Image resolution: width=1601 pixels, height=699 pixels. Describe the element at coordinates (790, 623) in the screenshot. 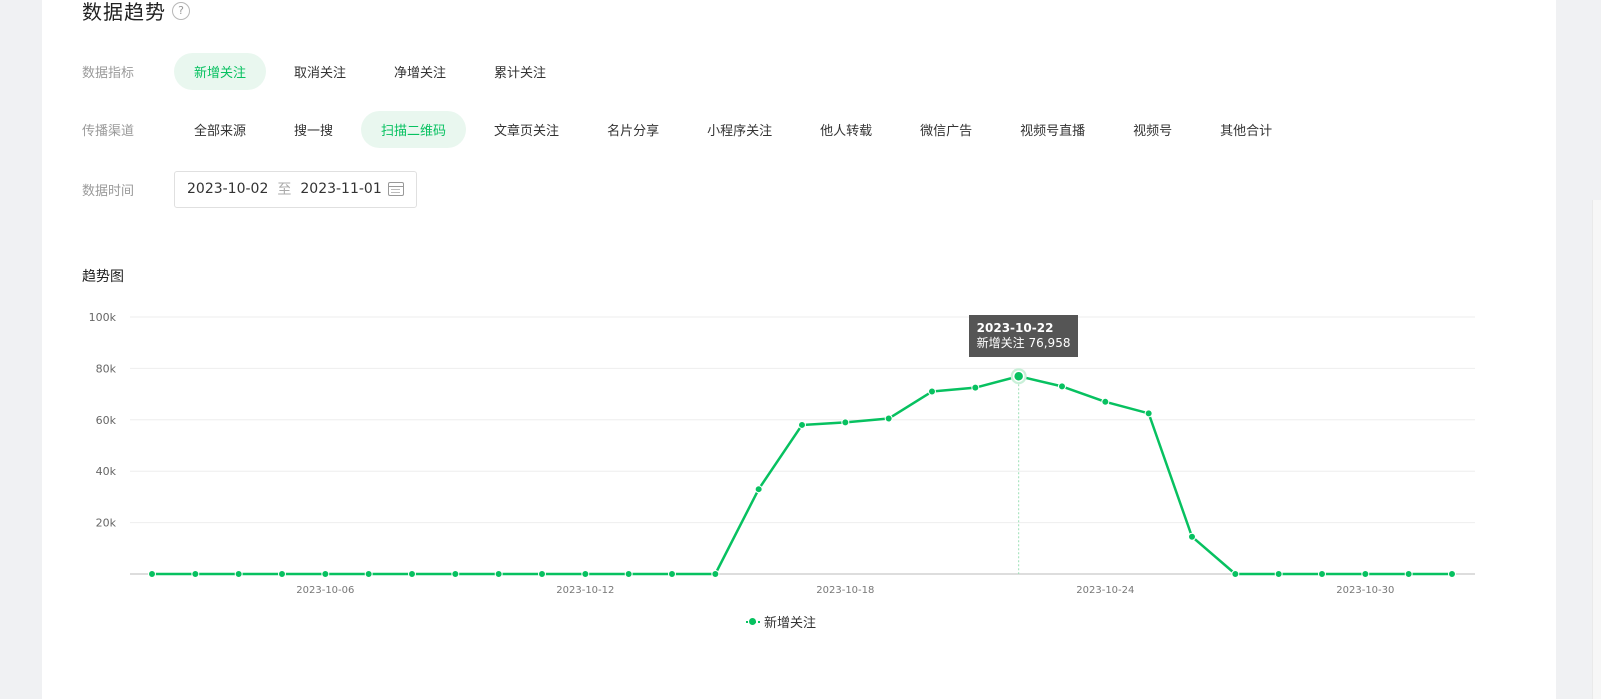

I see `legend-label: 新增关注` at that location.